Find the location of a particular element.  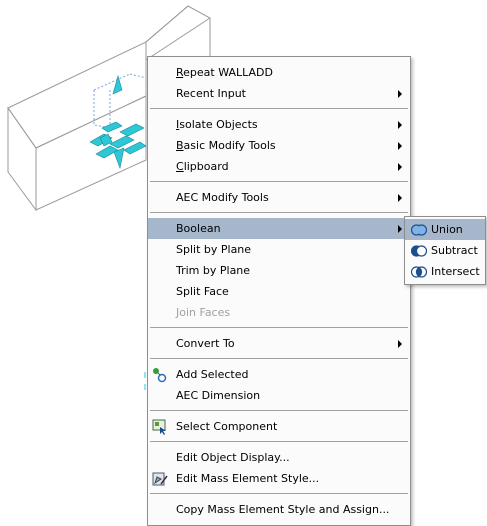

menu-item-label: Select Component is located at coordinates (227, 426).